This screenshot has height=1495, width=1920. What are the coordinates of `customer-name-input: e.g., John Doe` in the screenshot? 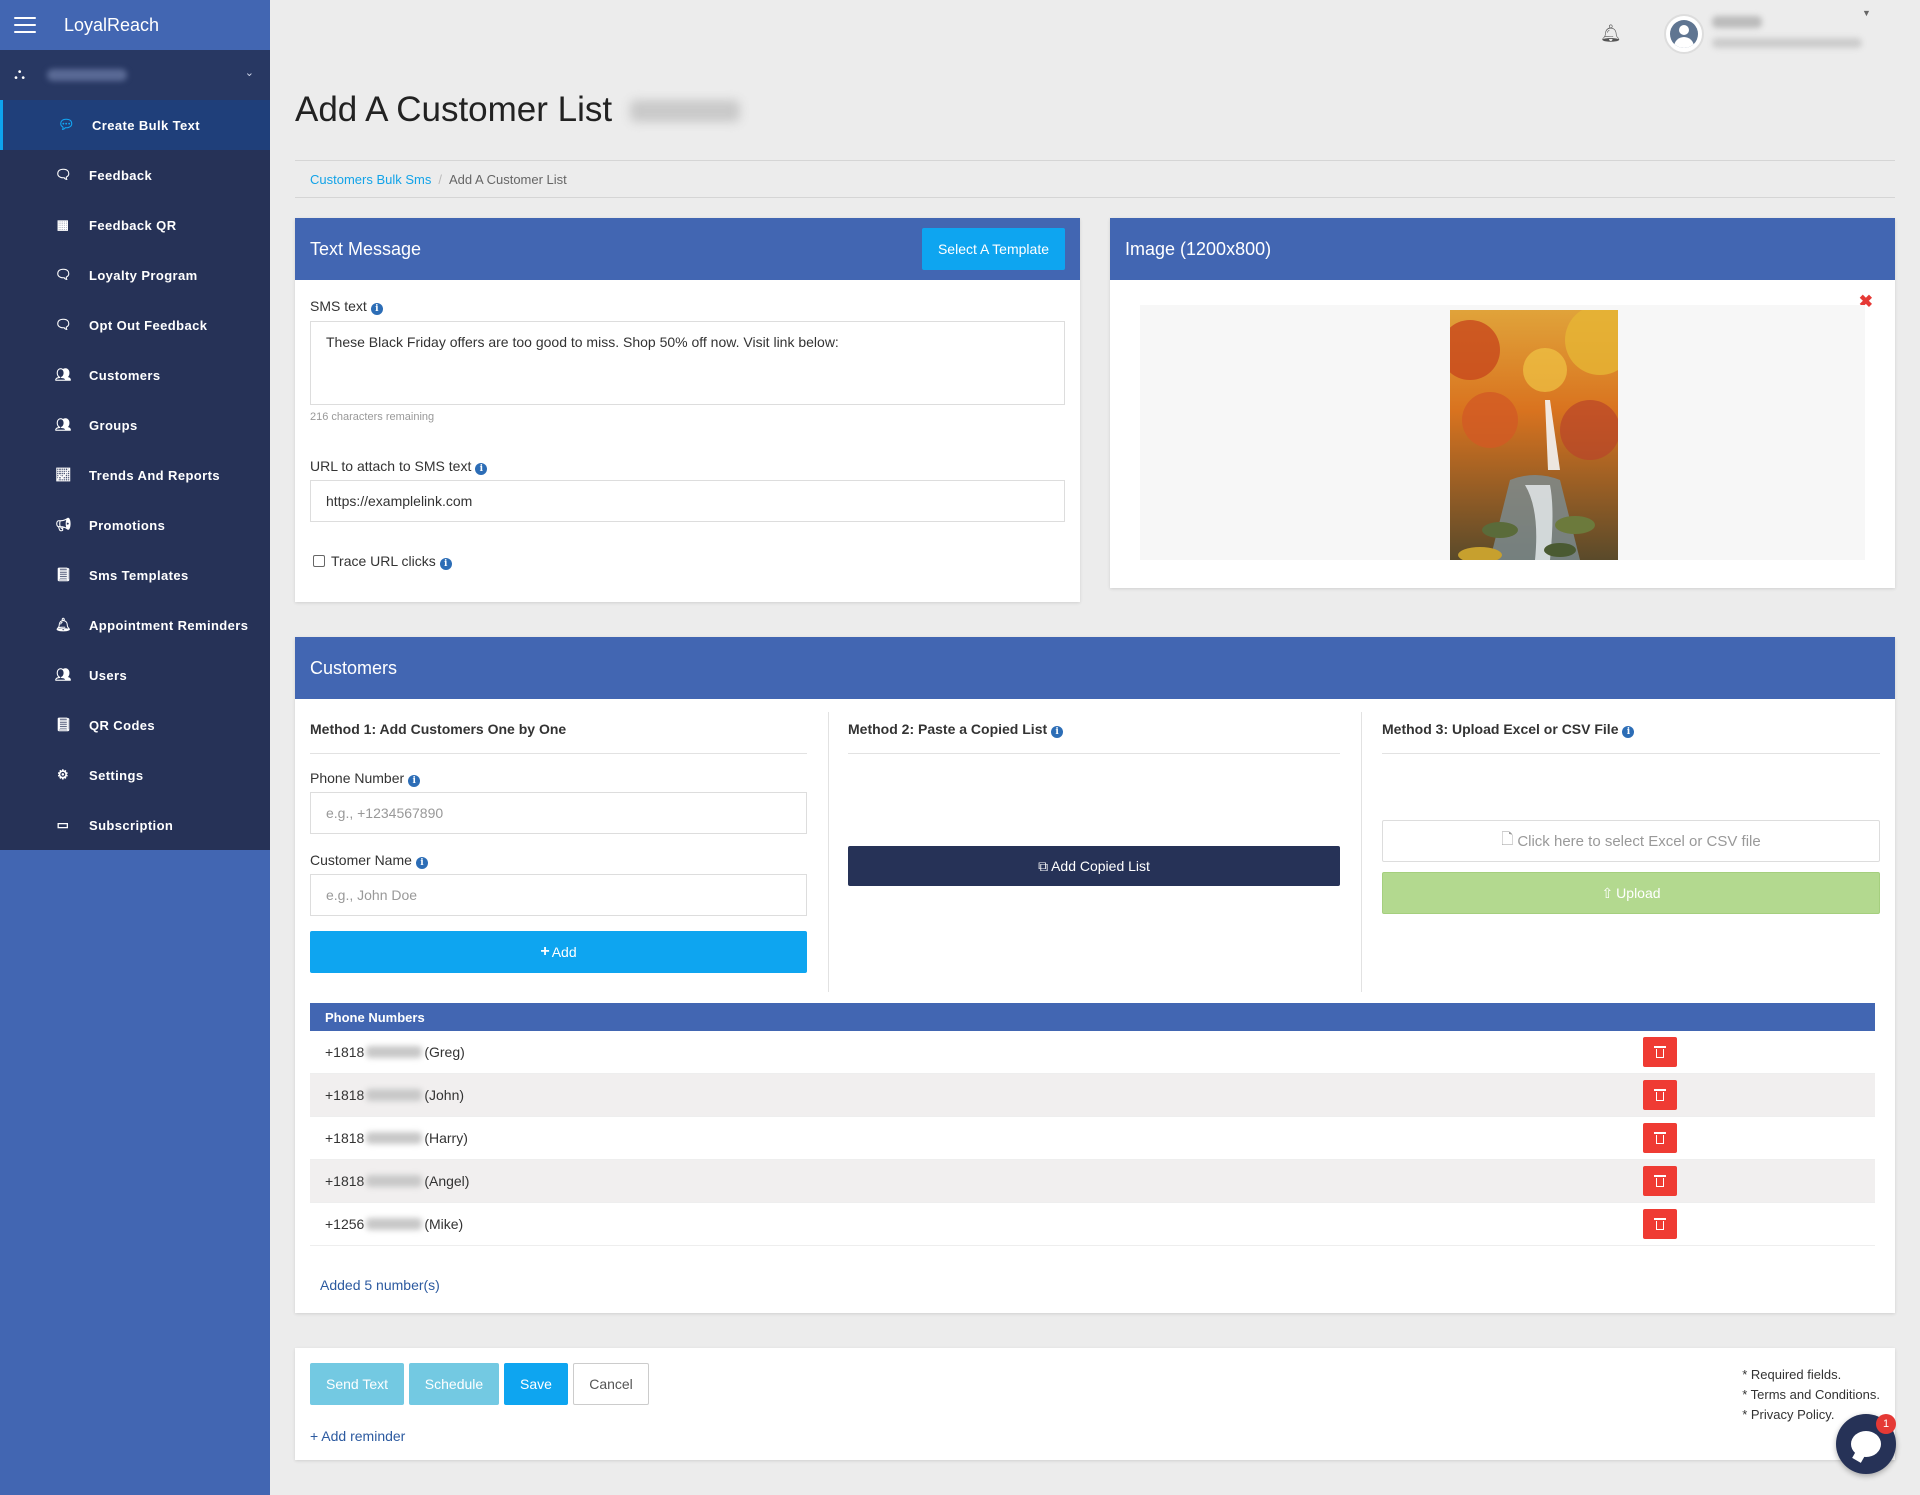 It's located at (558, 895).